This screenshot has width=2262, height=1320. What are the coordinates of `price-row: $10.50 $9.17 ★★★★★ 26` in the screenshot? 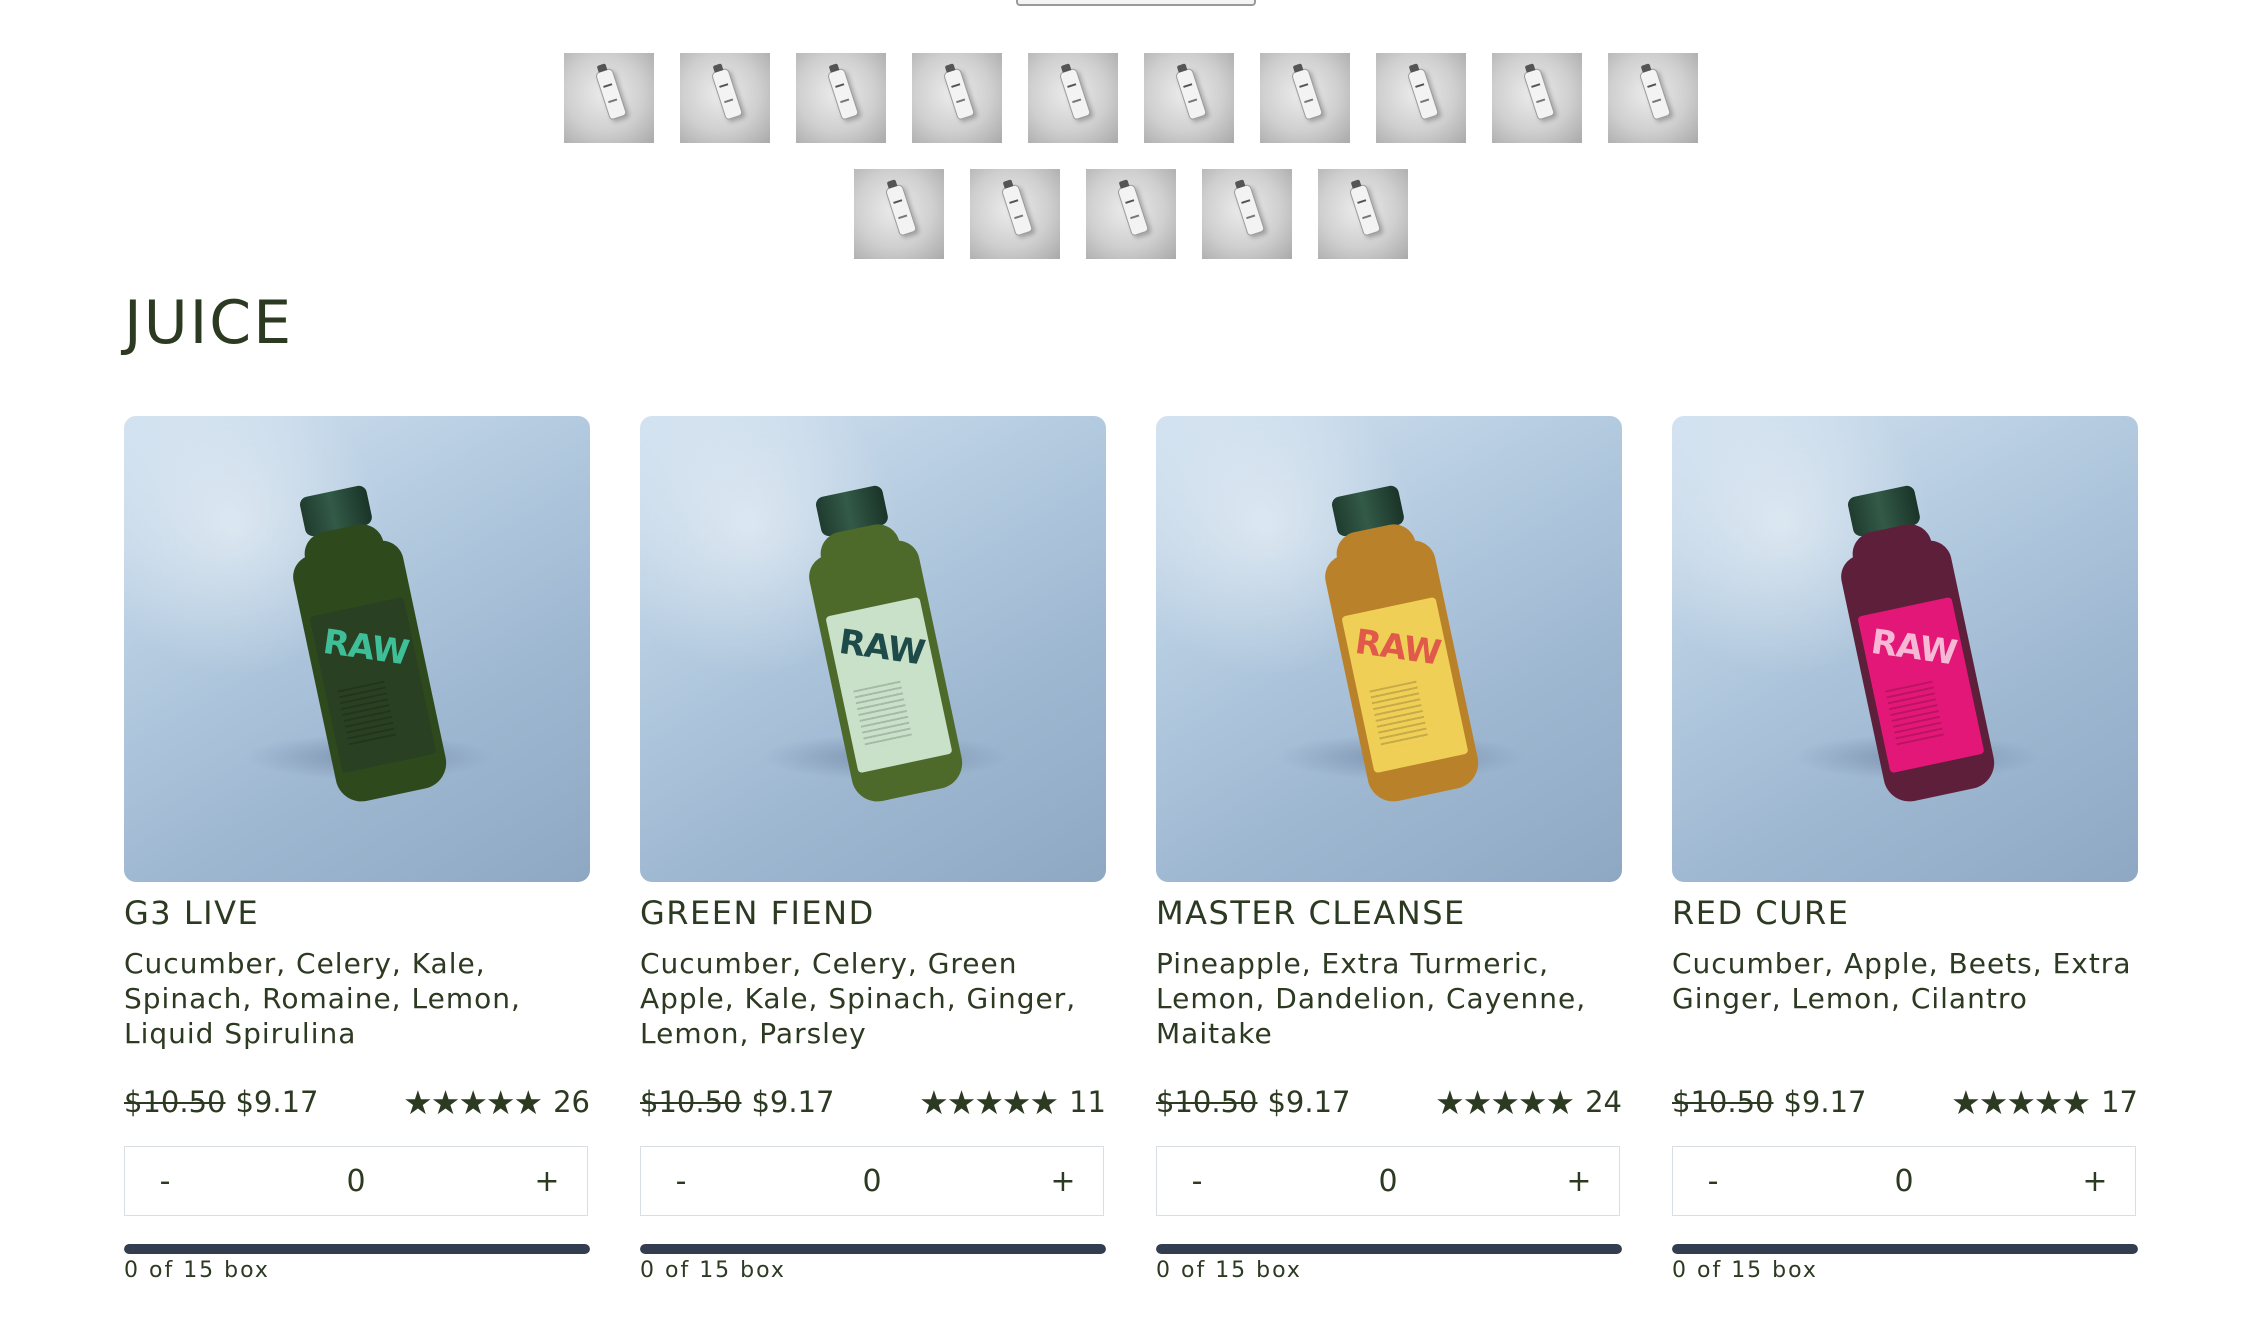 It's located at (357, 1102).